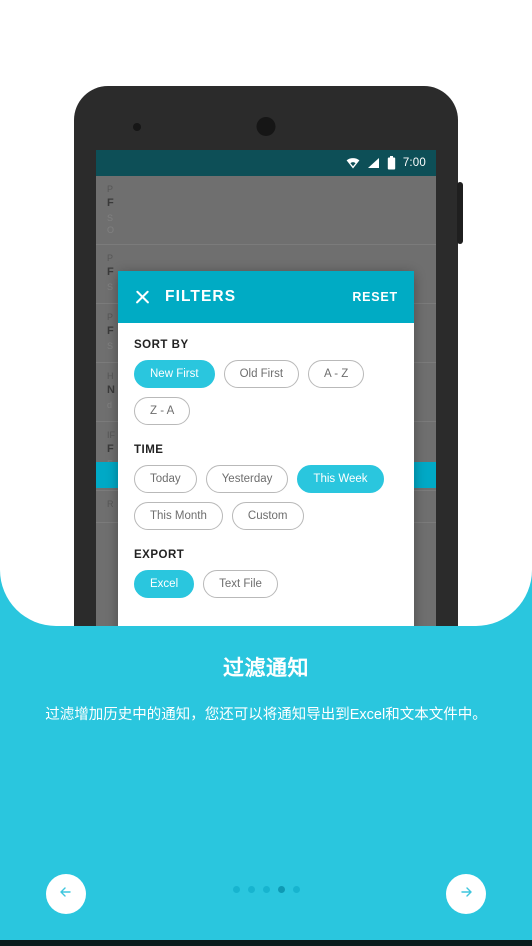 The image size is (532, 946). Describe the element at coordinates (266, 210) in the screenshot. I see `list-item: P F S O` at that location.